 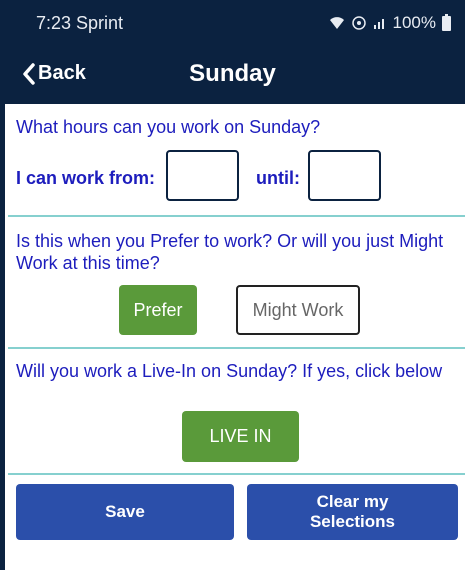 I want to click on from-label: I can work from:, so click(x=86, y=178).